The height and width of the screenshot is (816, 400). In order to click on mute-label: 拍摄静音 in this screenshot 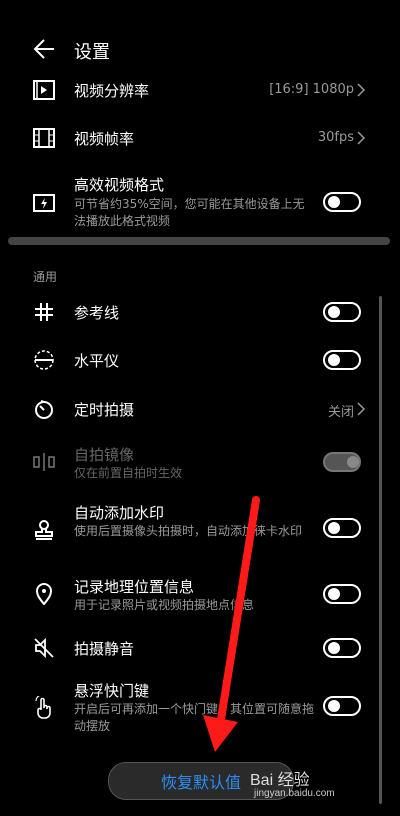, I will do `click(104, 649)`.